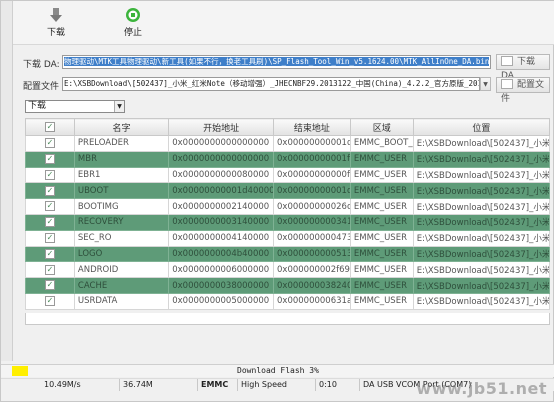 The width and height of the screenshot is (554, 402). What do you see at coordinates (41, 65) in the screenshot?
I see `download-agent-label: 下载 DA:` at bounding box center [41, 65].